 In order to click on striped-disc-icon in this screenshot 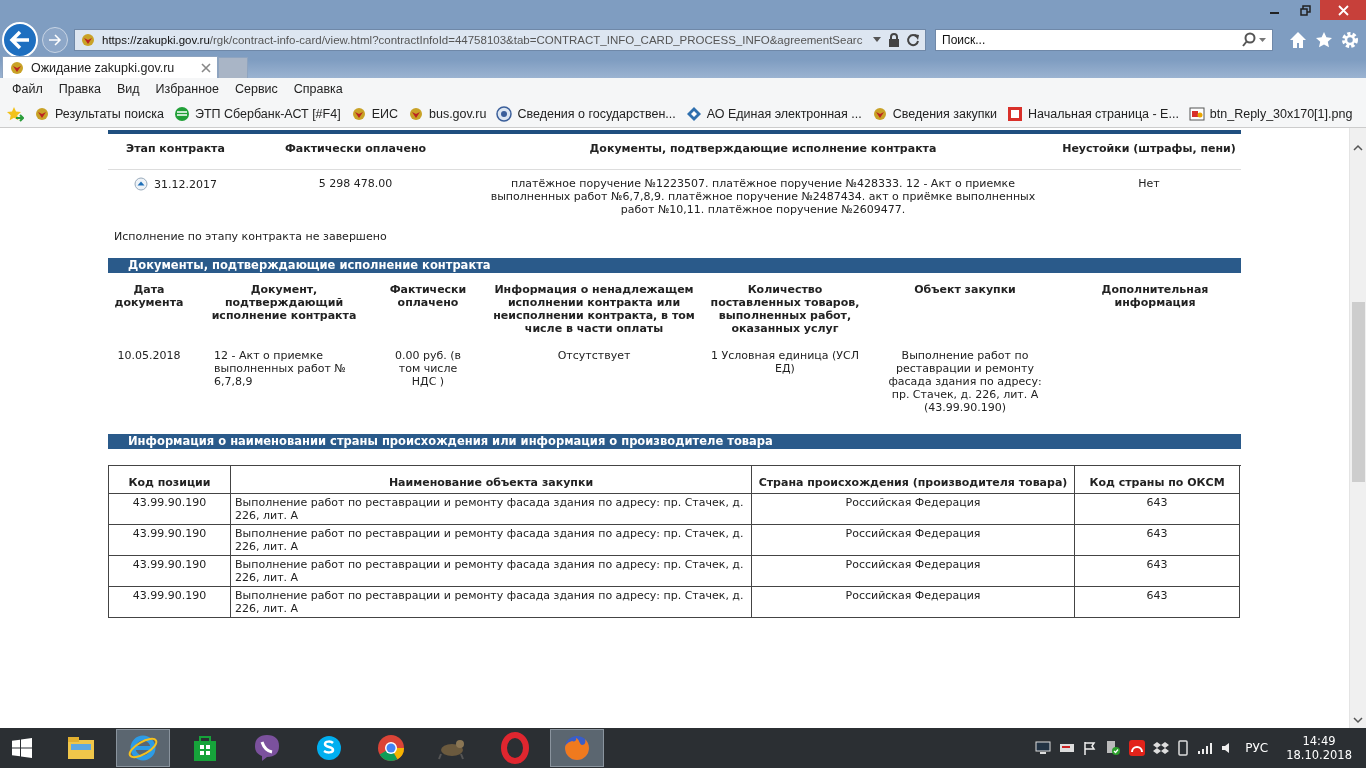, I will do `click(181, 113)`.